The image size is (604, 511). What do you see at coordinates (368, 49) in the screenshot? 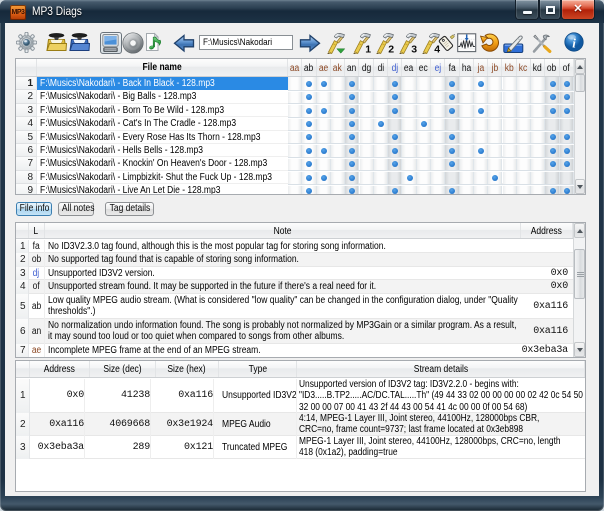
I see `svg-text: 1` at bounding box center [368, 49].